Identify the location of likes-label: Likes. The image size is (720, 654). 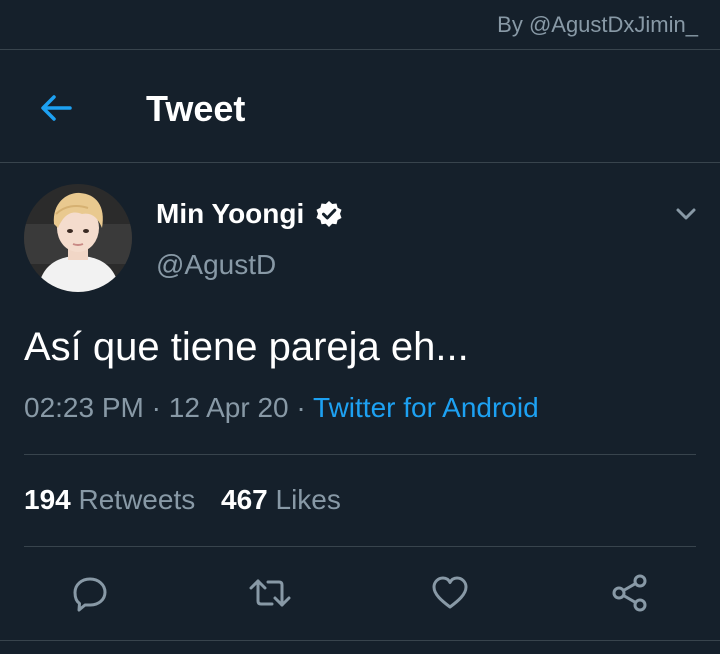
(308, 499).